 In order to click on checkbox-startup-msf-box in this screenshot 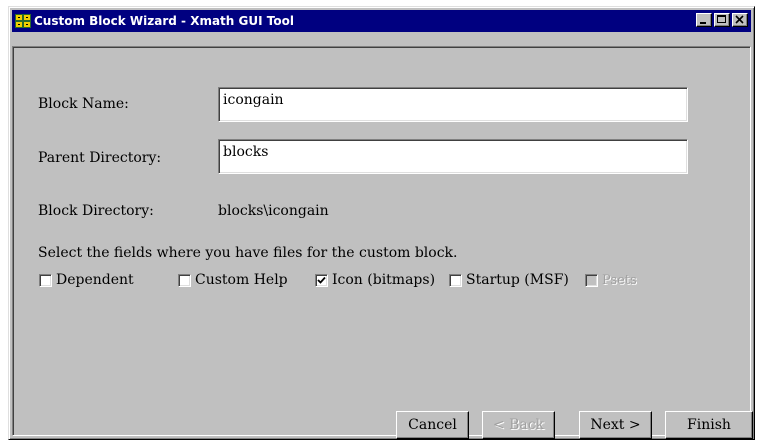, I will do `click(455, 280)`.